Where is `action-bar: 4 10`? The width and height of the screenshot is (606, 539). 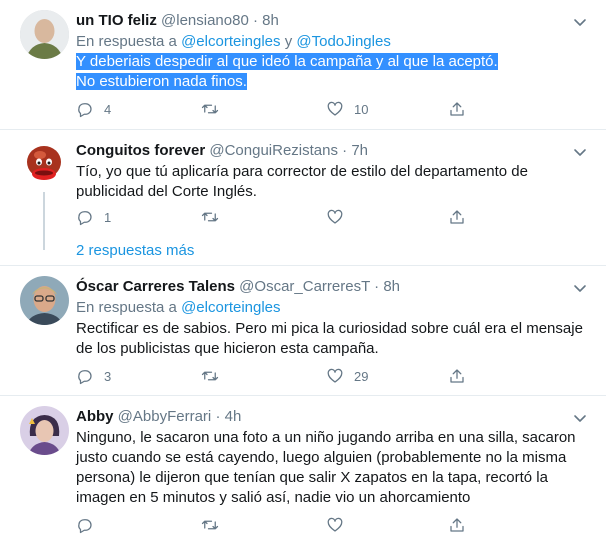 action-bar: 4 10 is located at coordinates (286, 109).